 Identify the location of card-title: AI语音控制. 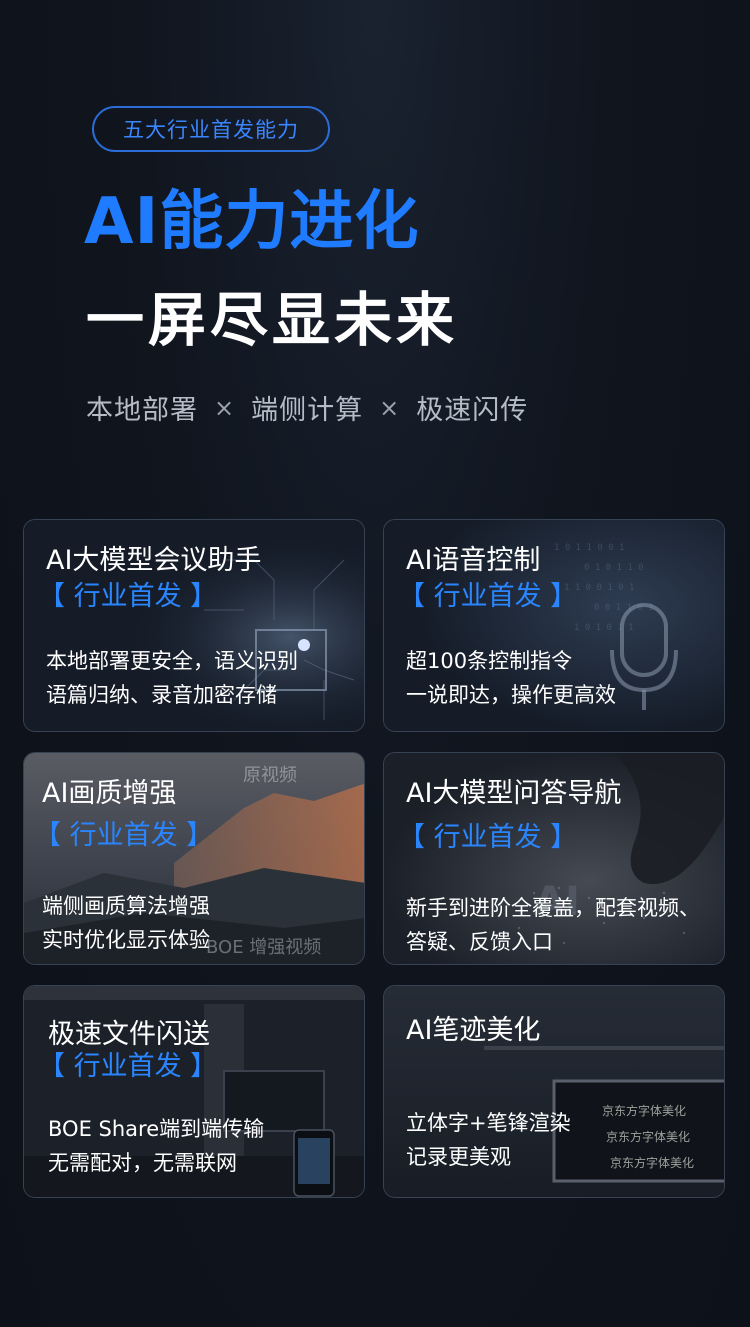
(473, 560).